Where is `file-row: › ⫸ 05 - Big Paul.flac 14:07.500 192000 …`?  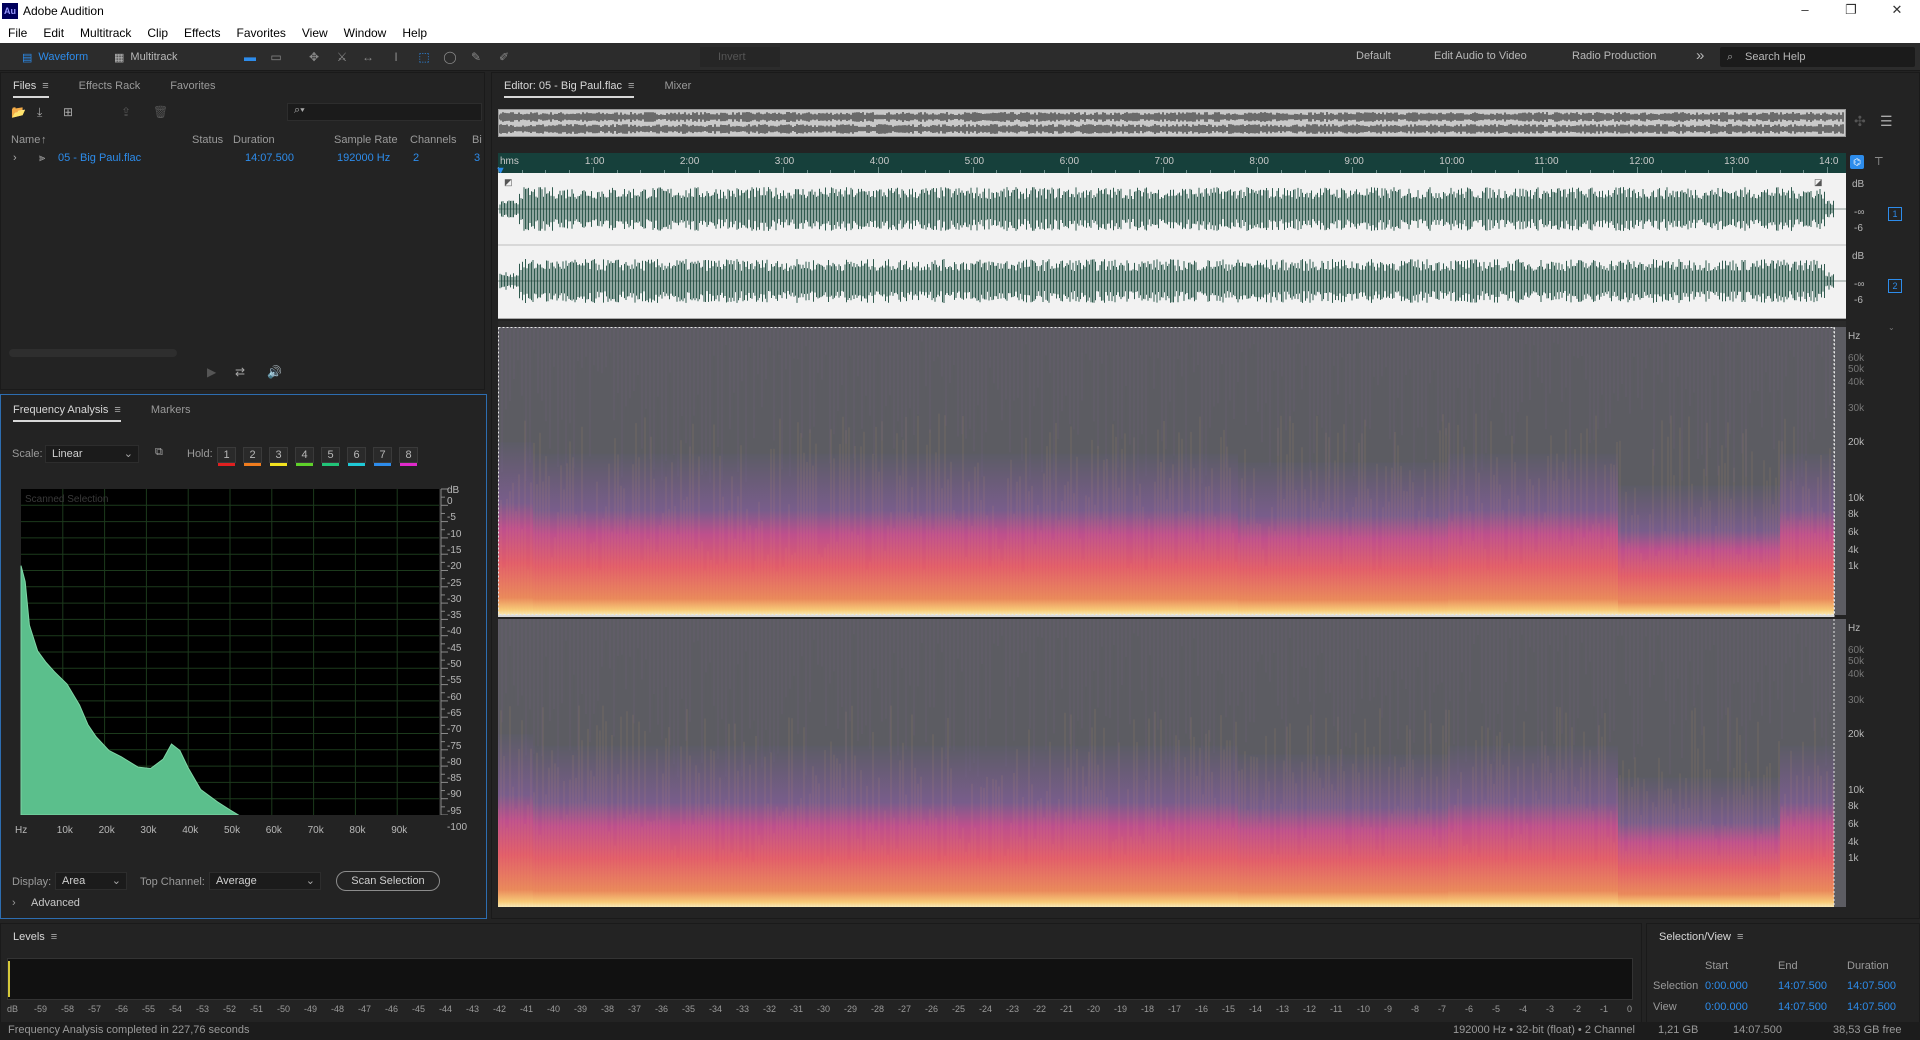 file-row: › ⫸ 05 - Big Paul.flac 14:07.500 192000 … is located at coordinates (243, 158).